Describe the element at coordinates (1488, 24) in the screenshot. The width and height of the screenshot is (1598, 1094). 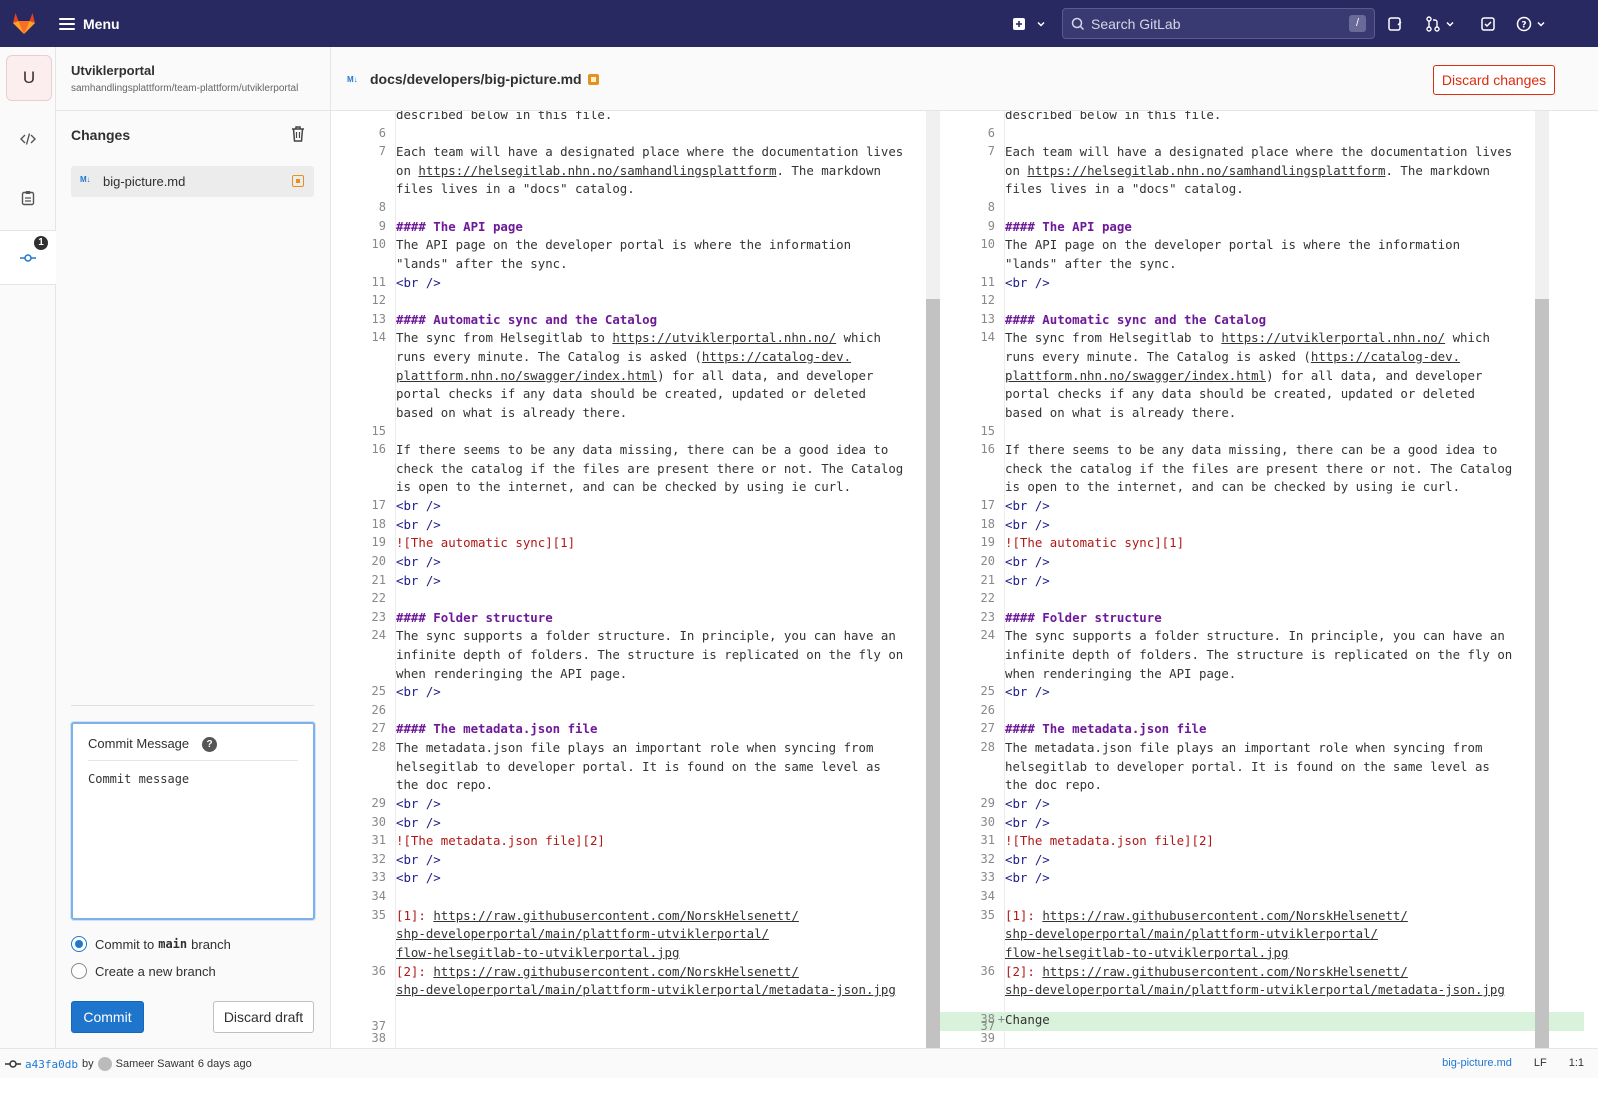
I see `todos-button` at that location.